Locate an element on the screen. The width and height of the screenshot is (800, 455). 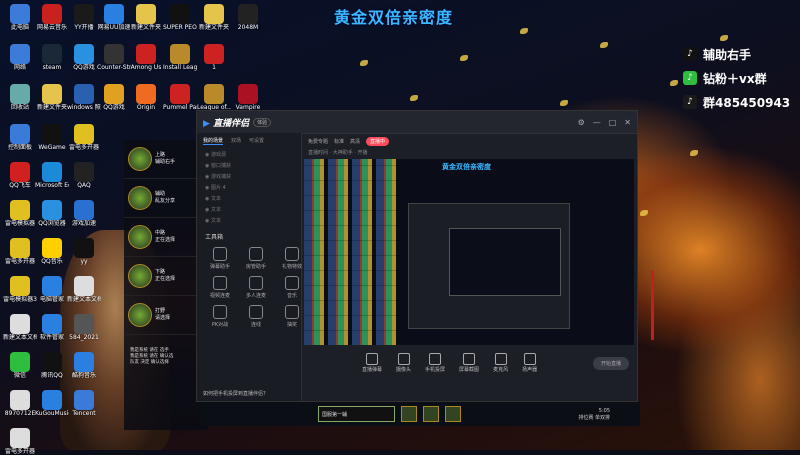
tool-button: 连线 is located at coordinates (256, 316).